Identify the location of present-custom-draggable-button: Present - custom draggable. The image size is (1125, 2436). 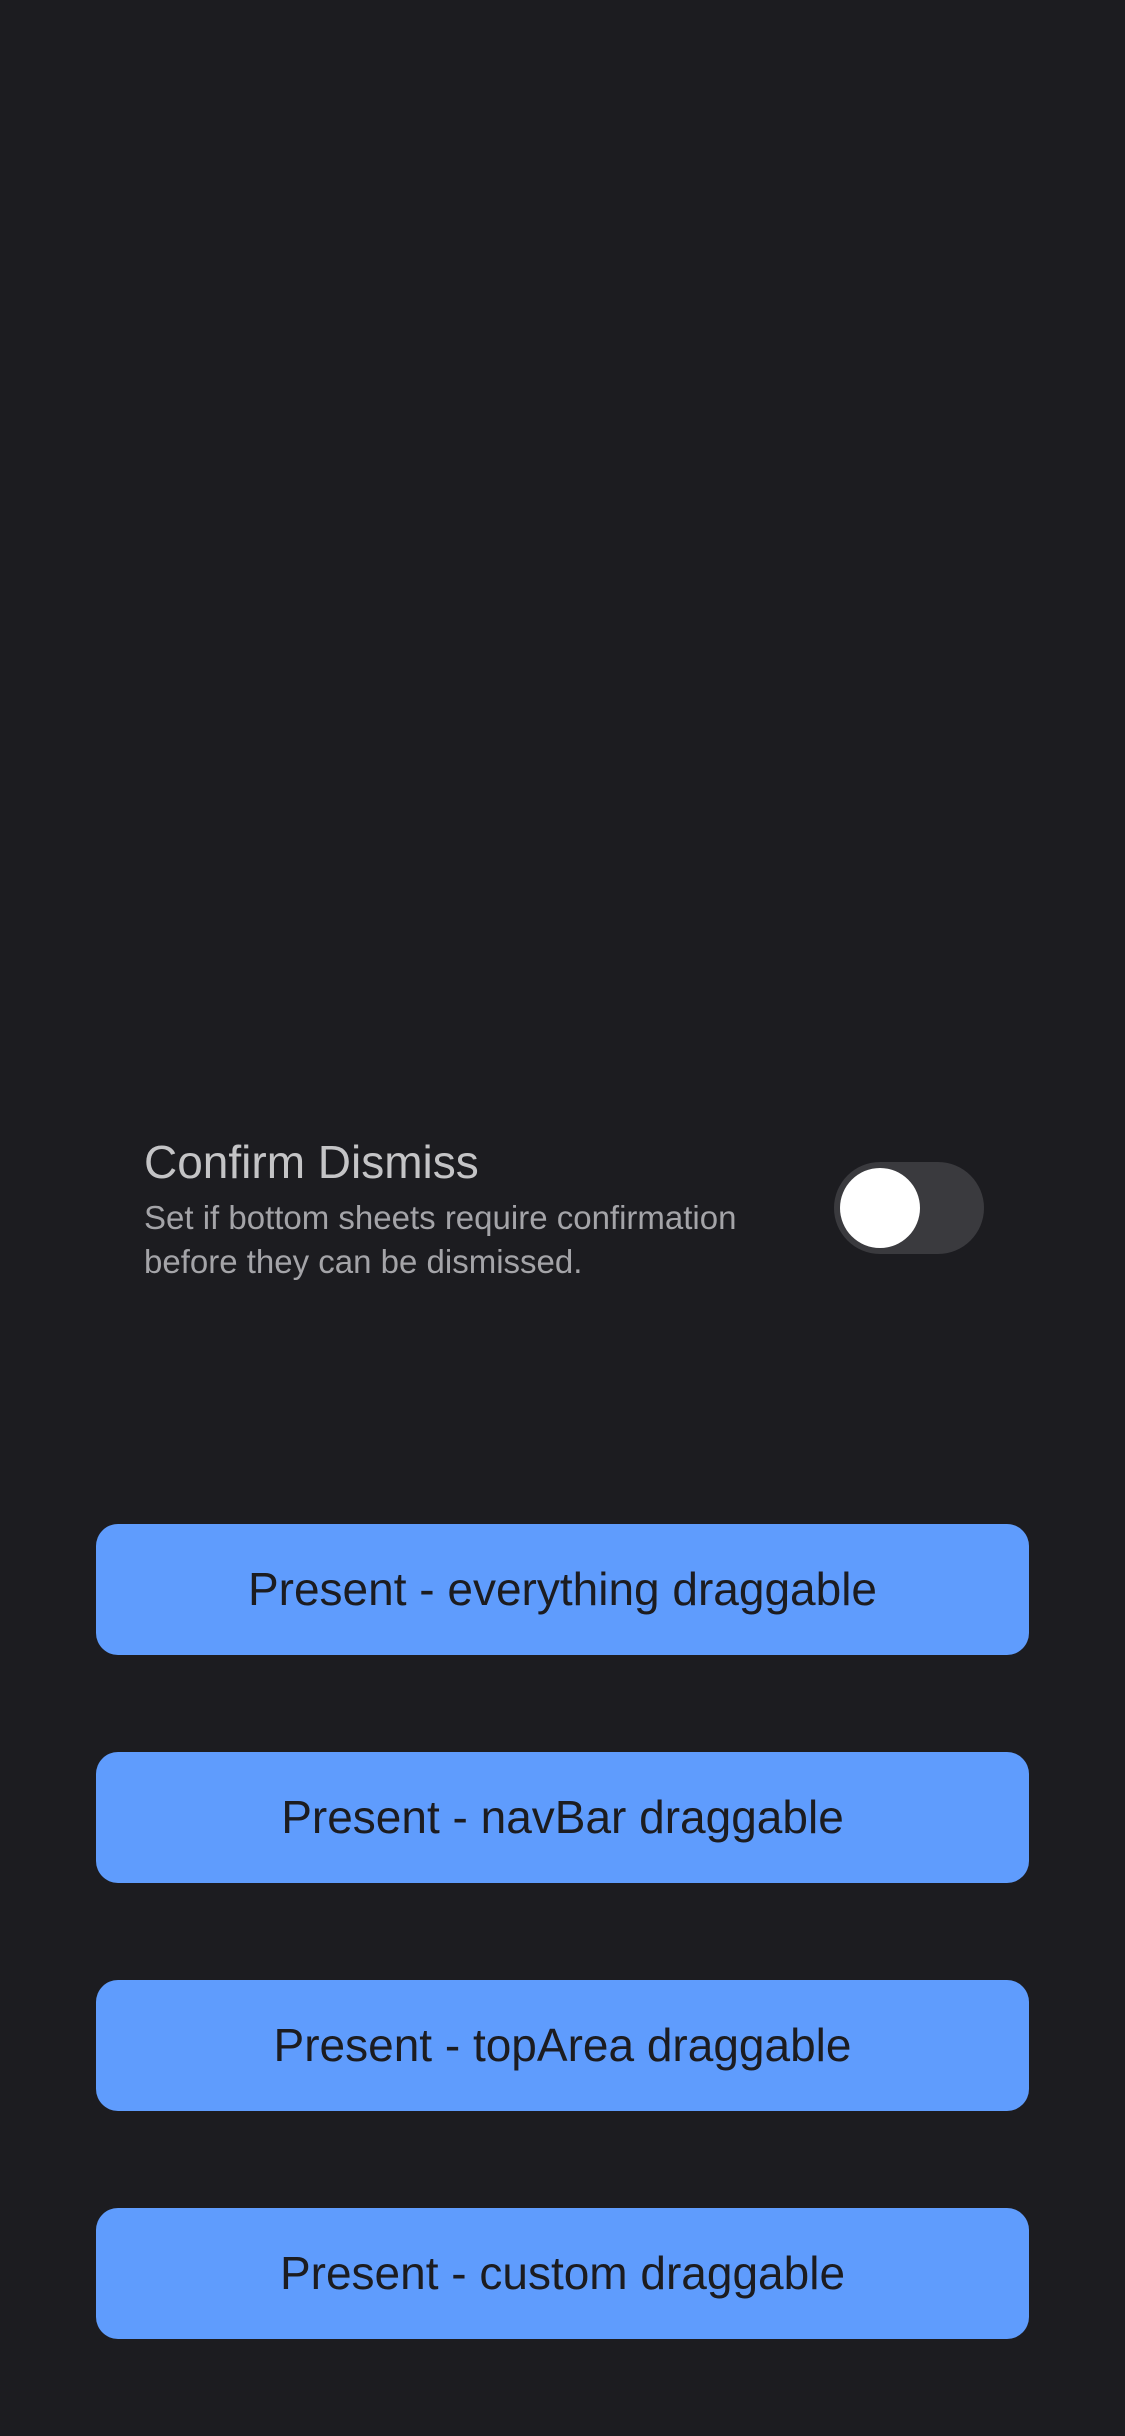
(562, 2273).